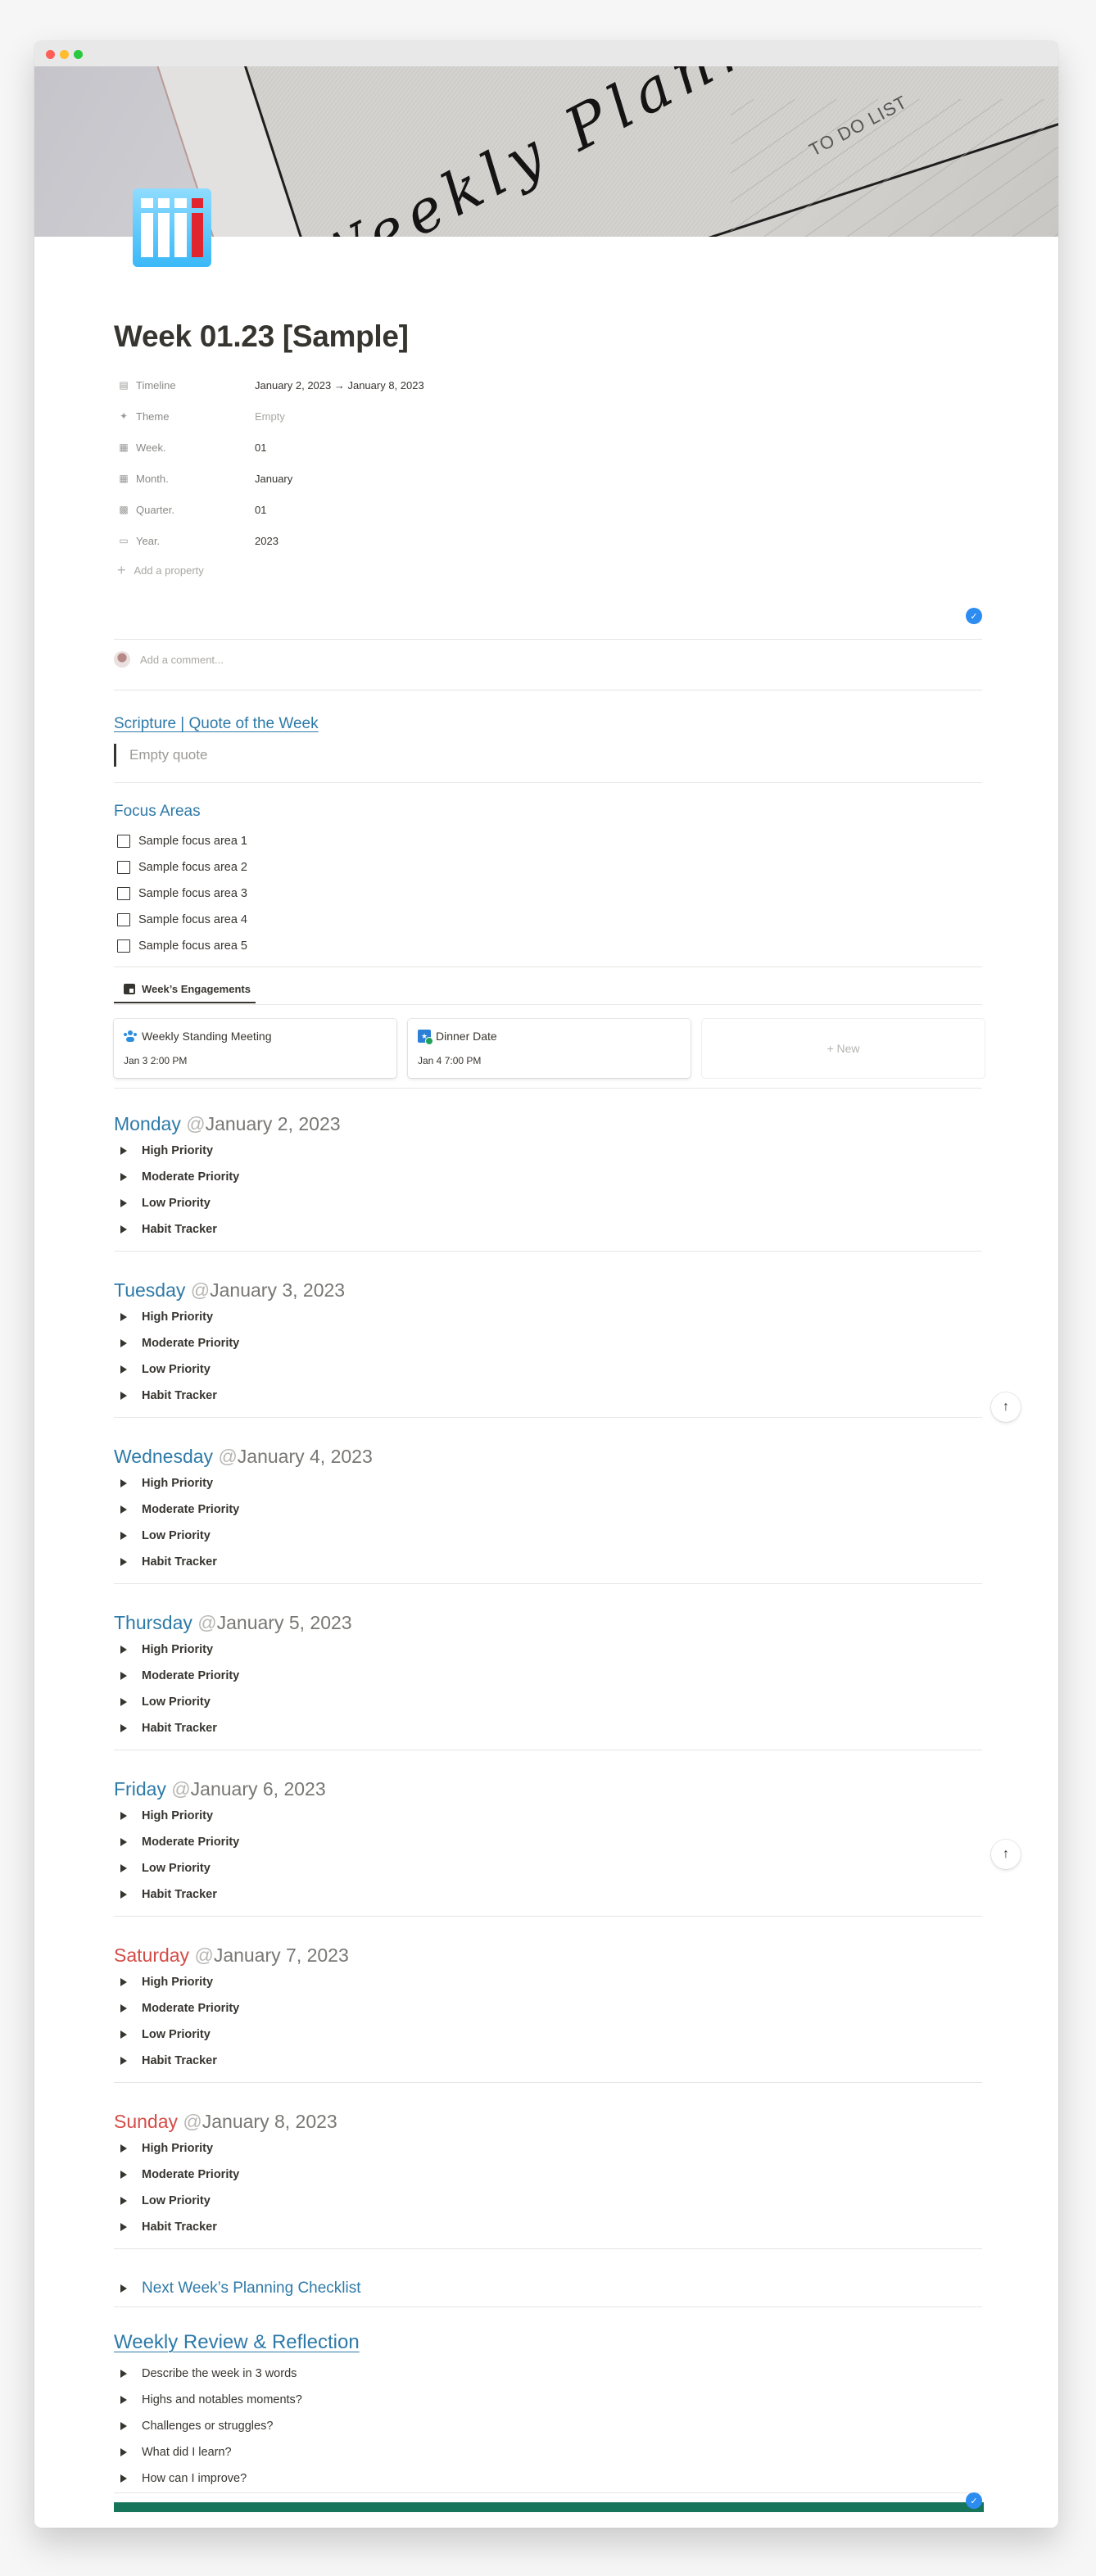  What do you see at coordinates (216, 724) in the screenshot?
I see `quote-heading: Scripture | Quote of the Week` at bounding box center [216, 724].